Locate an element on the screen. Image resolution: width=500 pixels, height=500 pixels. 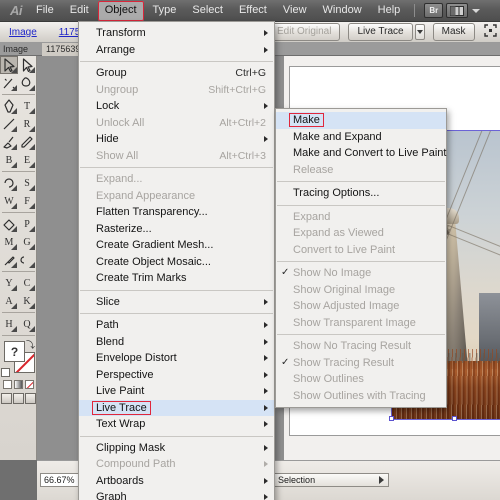
menu-item-make-and-convert-to-live-paint: Make and Convert to Live Paint is located at coordinates (361, 153).